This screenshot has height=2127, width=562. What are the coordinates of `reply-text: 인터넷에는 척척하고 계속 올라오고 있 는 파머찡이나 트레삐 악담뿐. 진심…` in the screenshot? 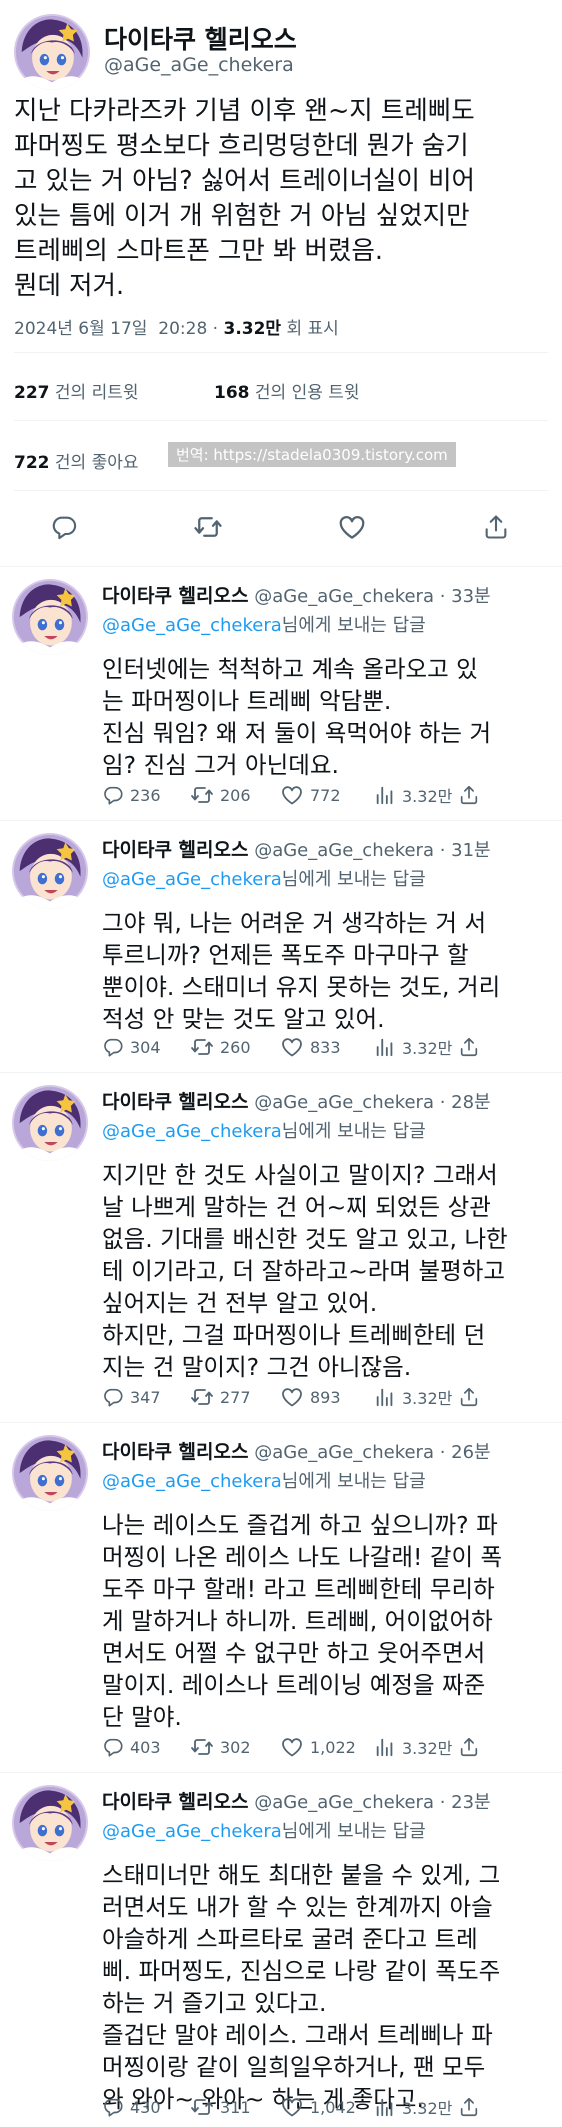 It's located at (297, 717).